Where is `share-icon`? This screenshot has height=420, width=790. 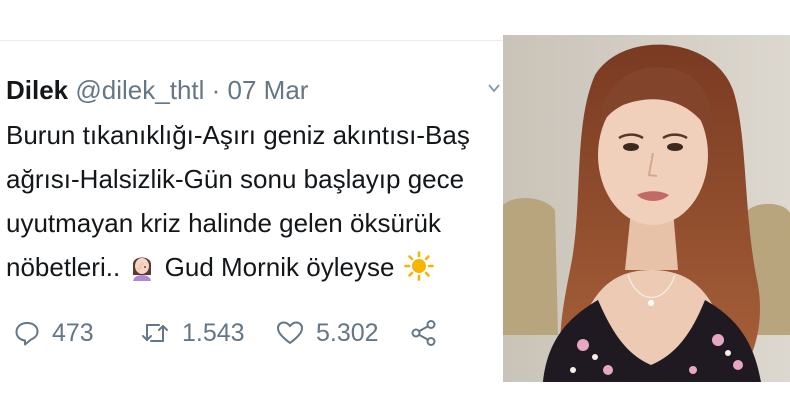 share-icon is located at coordinates (424, 333).